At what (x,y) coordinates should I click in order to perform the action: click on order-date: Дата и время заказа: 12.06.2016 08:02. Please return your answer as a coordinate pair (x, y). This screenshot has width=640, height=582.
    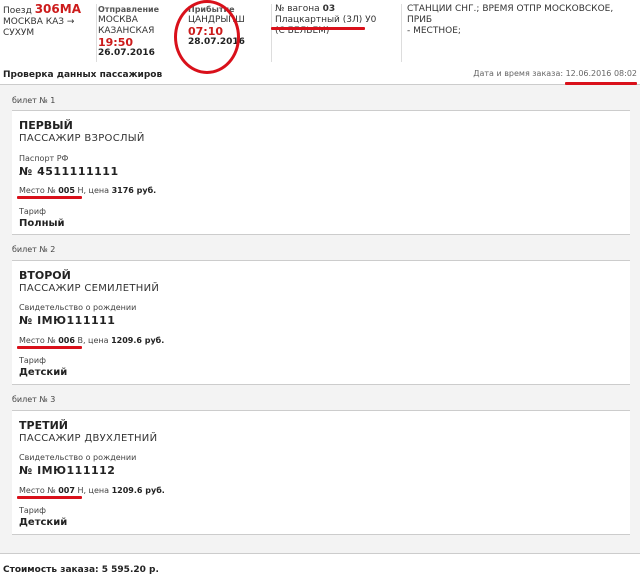
    Looking at the image, I should click on (555, 73).